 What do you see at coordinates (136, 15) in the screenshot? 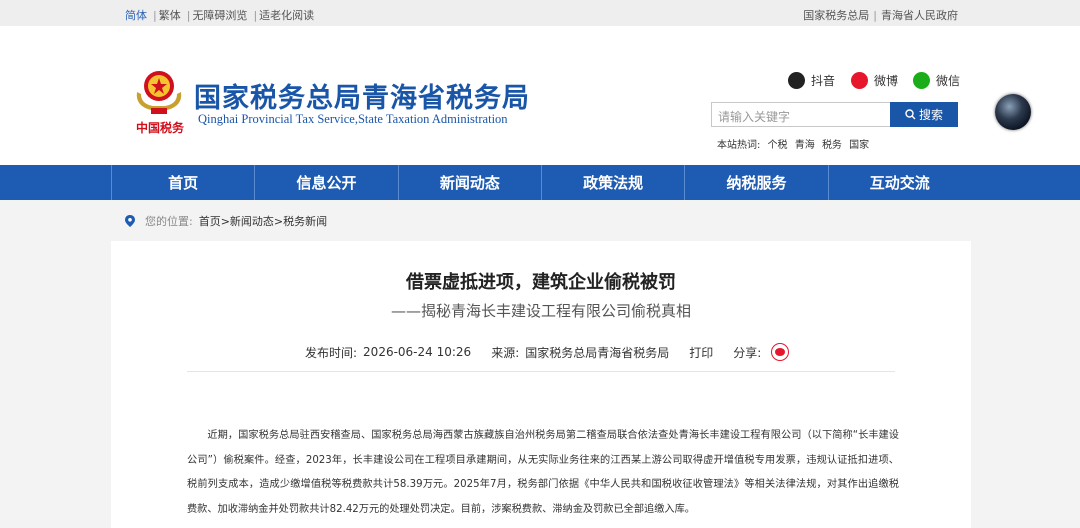
I see `lang-simplified-link: 简体` at bounding box center [136, 15].